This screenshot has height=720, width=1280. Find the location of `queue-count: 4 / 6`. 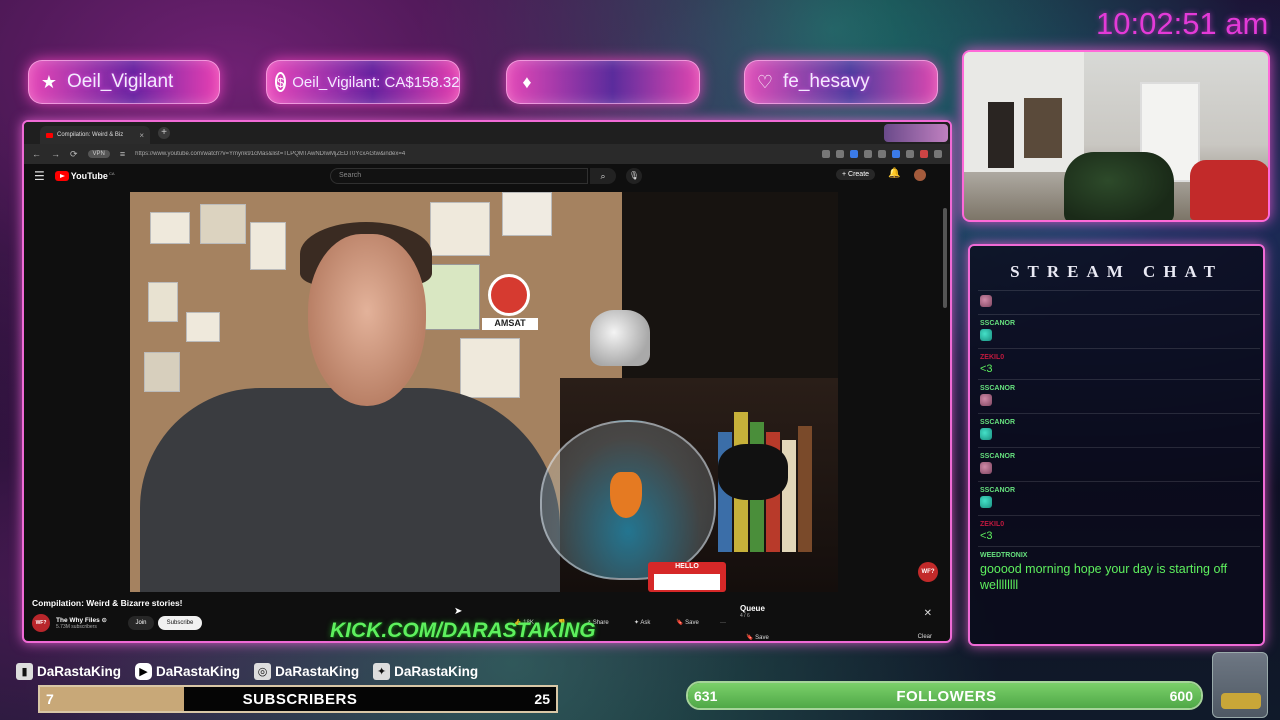

queue-count: 4 / 6 is located at coordinates (745, 616).